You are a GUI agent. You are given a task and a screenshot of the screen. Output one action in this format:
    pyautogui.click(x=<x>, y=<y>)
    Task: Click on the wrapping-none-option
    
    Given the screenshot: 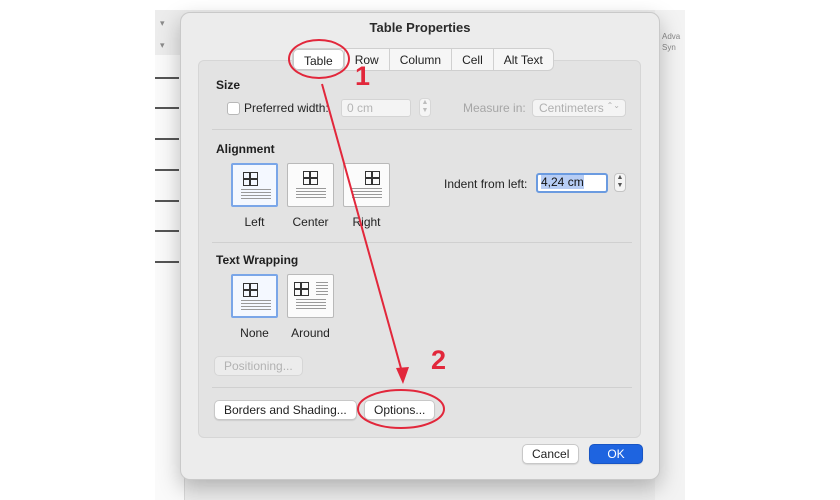 What is the action you would take?
    pyautogui.click(x=254, y=296)
    